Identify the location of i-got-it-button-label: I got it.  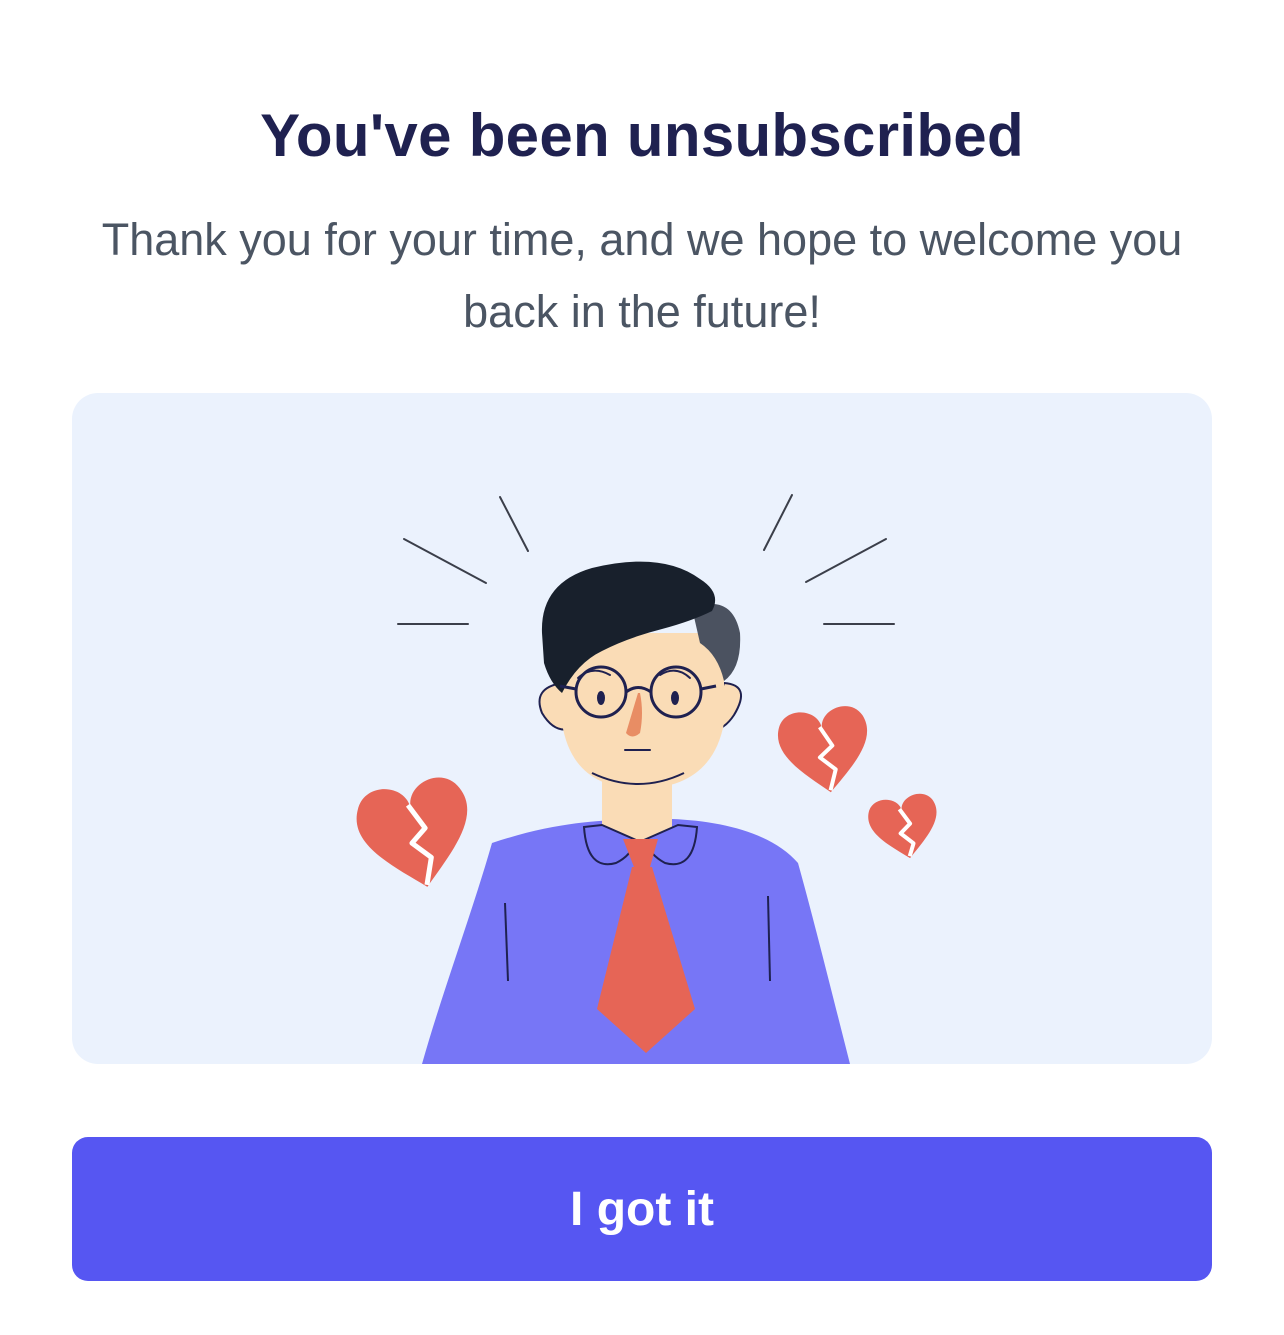
(642, 1209).